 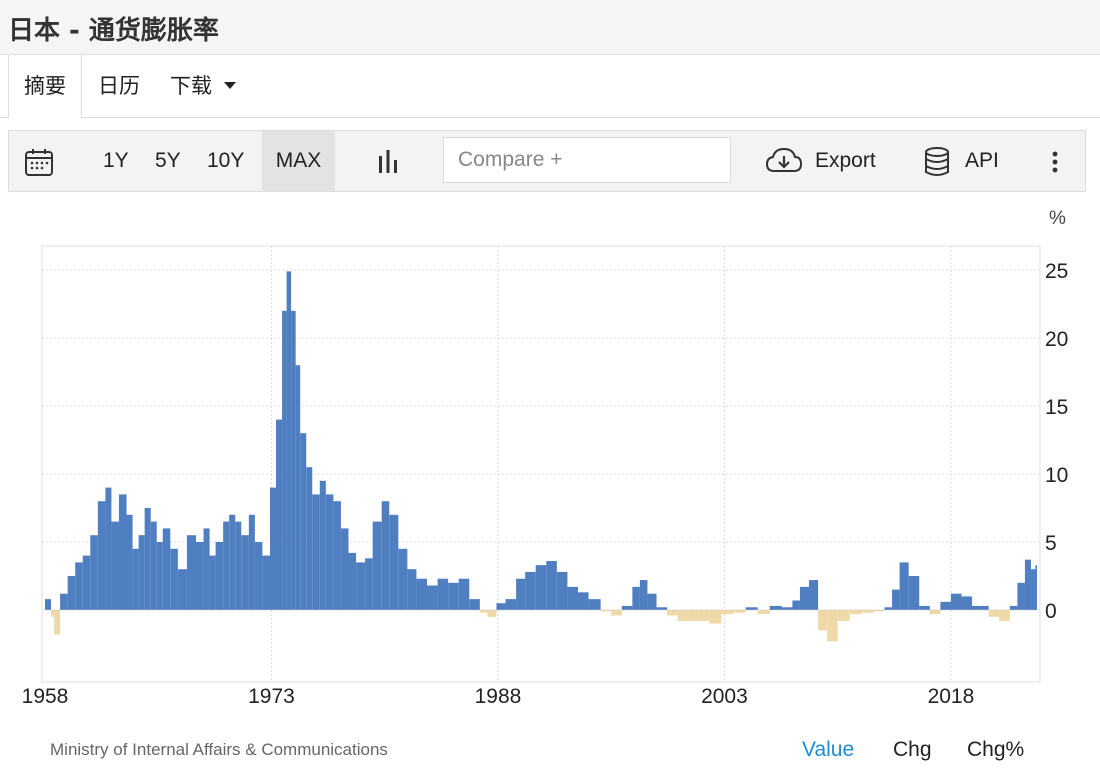 What do you see at coordinates (45, 696) in the screenshot?
I see `x-tick-label: 1958` at bounding box center [45, 696].